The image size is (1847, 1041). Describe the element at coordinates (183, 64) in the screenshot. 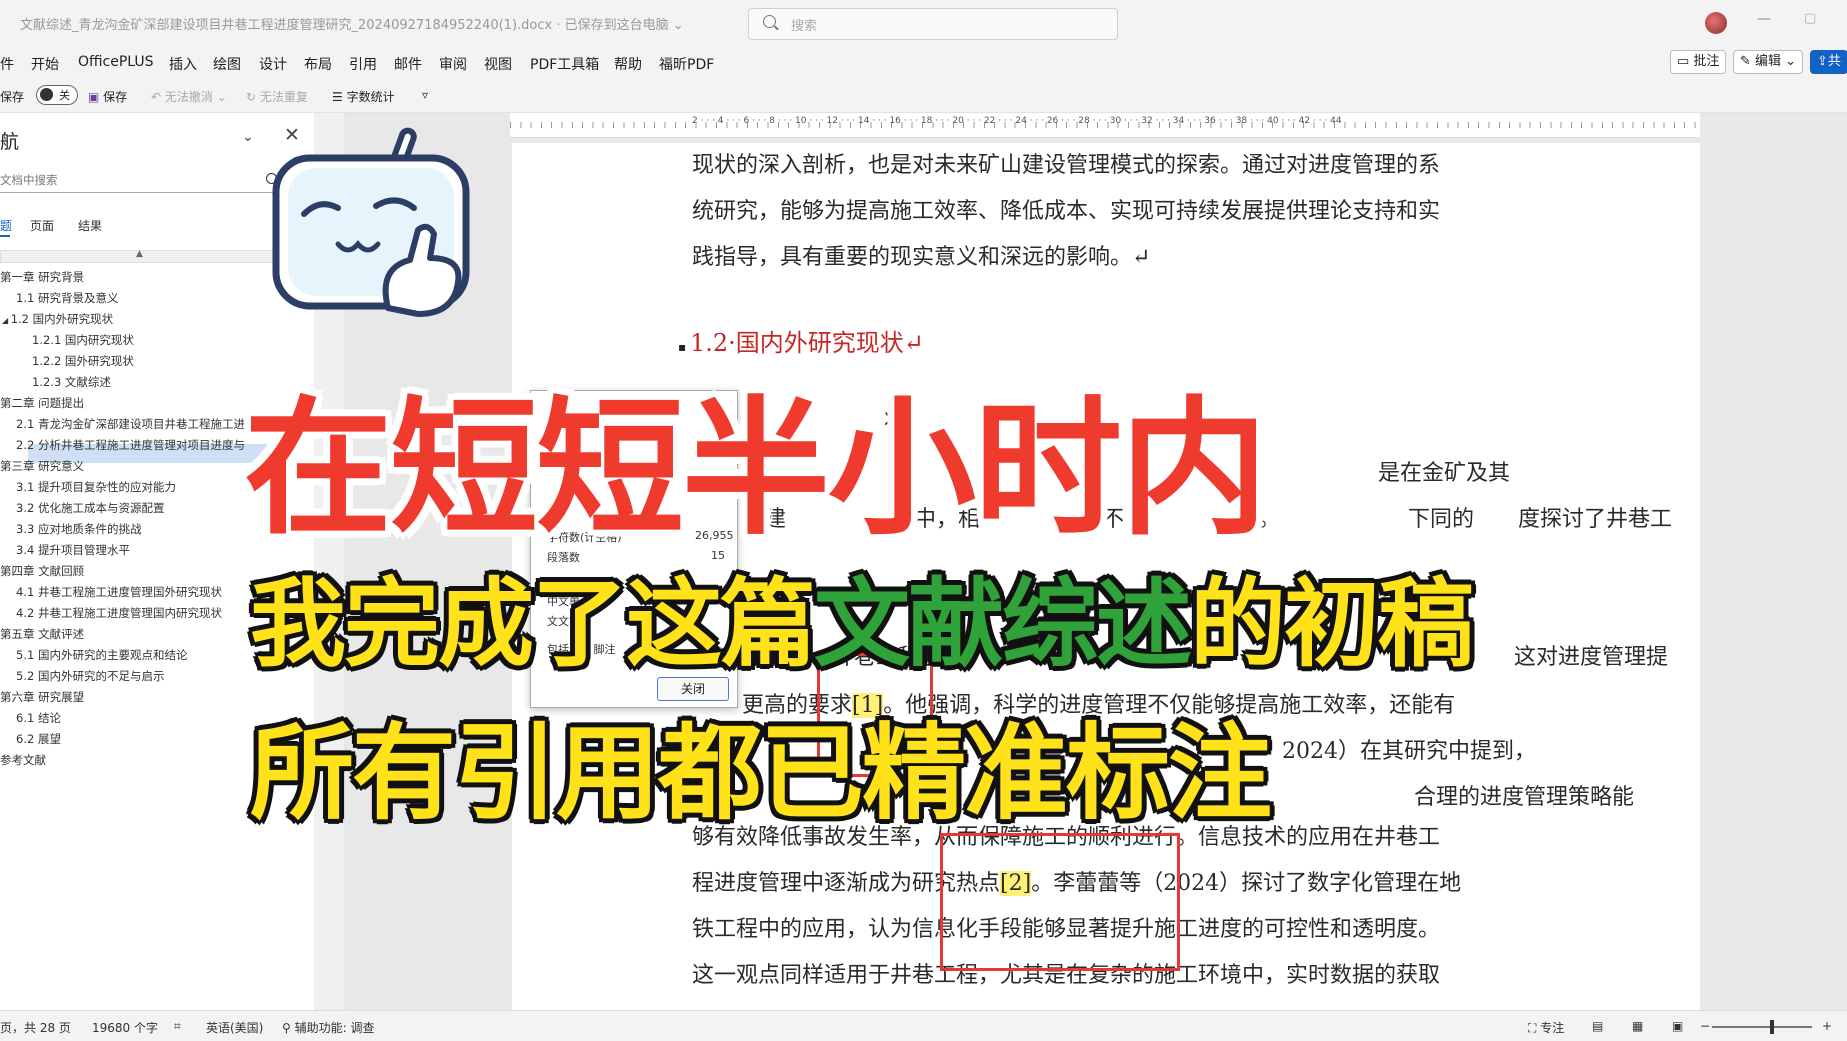

I see `tab-insert: 插入` at that location.